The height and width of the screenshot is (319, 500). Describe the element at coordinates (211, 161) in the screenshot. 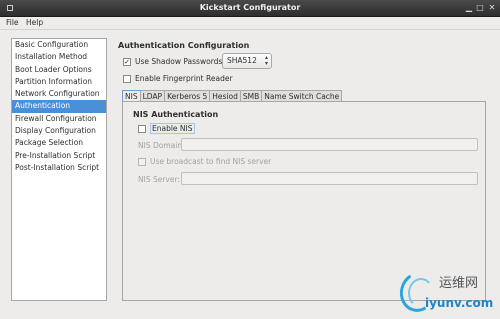

I see `broadcast-label: Use broadcast to find NIS server` at that location.